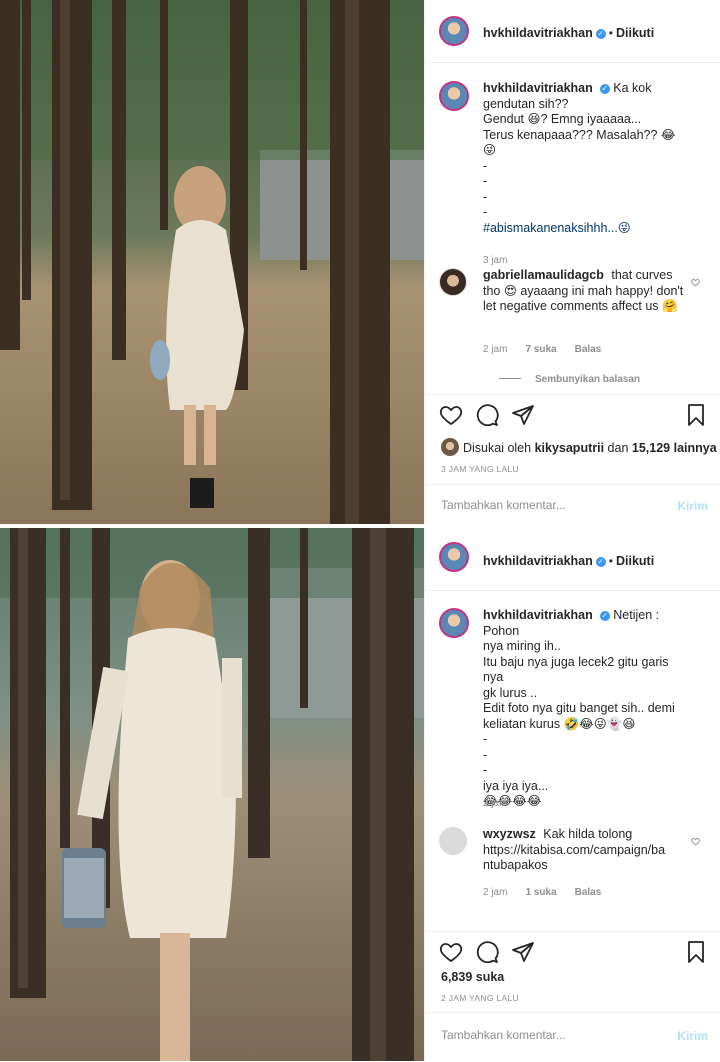 The image size is (720, 1062). I want to click on caption-time: 2 jam, so click(495, 803).